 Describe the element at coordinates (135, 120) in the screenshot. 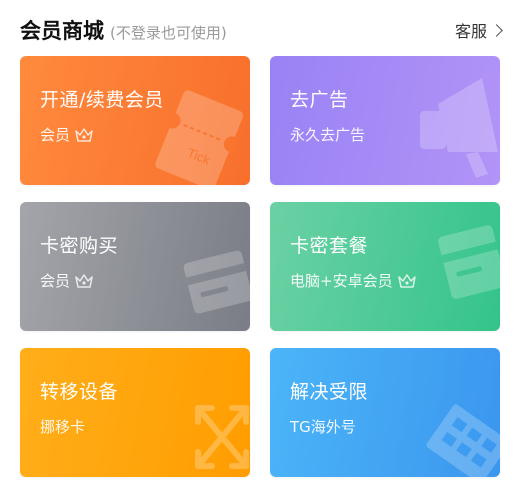

I see `card-renew-membership: Tick 开通/续费会员 会员` at that location.